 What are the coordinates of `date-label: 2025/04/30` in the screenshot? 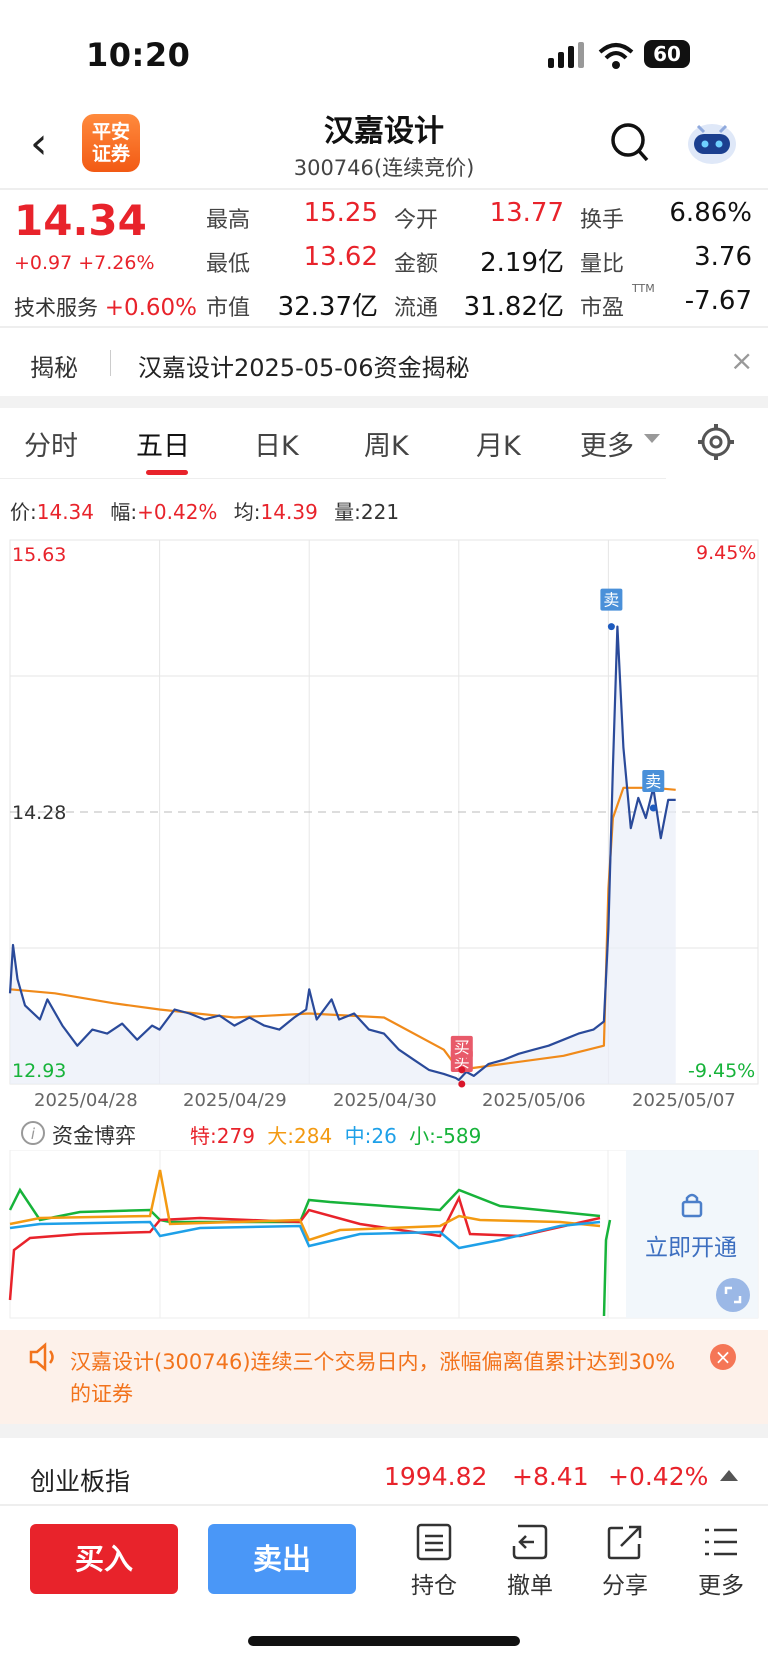 It's located at (385, 1100).